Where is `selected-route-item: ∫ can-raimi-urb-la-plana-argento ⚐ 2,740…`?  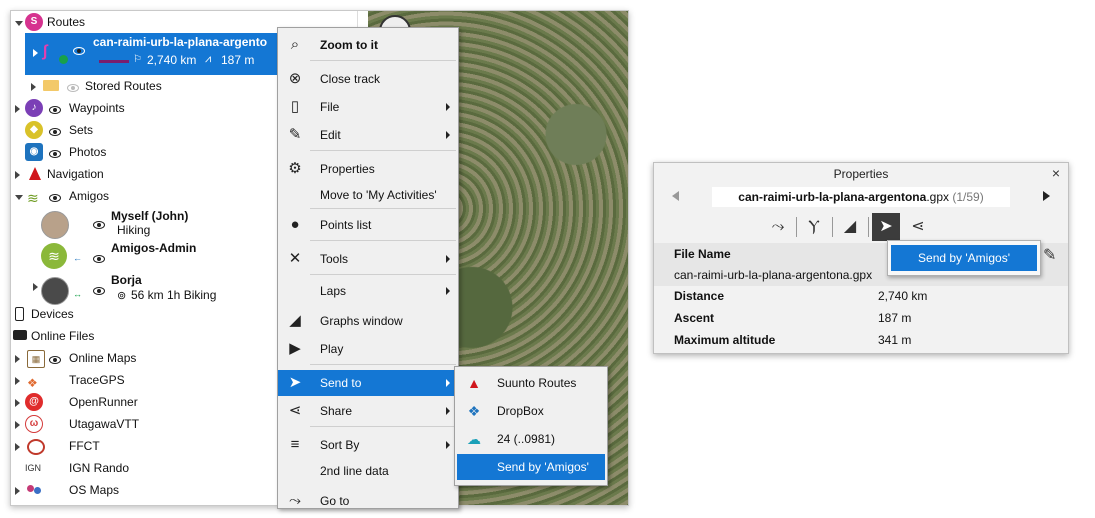
selected-route-item: ∫ can-raimi-urb-la-plana-argento ⚐ 2,740… is located at coordinates (153, 54).